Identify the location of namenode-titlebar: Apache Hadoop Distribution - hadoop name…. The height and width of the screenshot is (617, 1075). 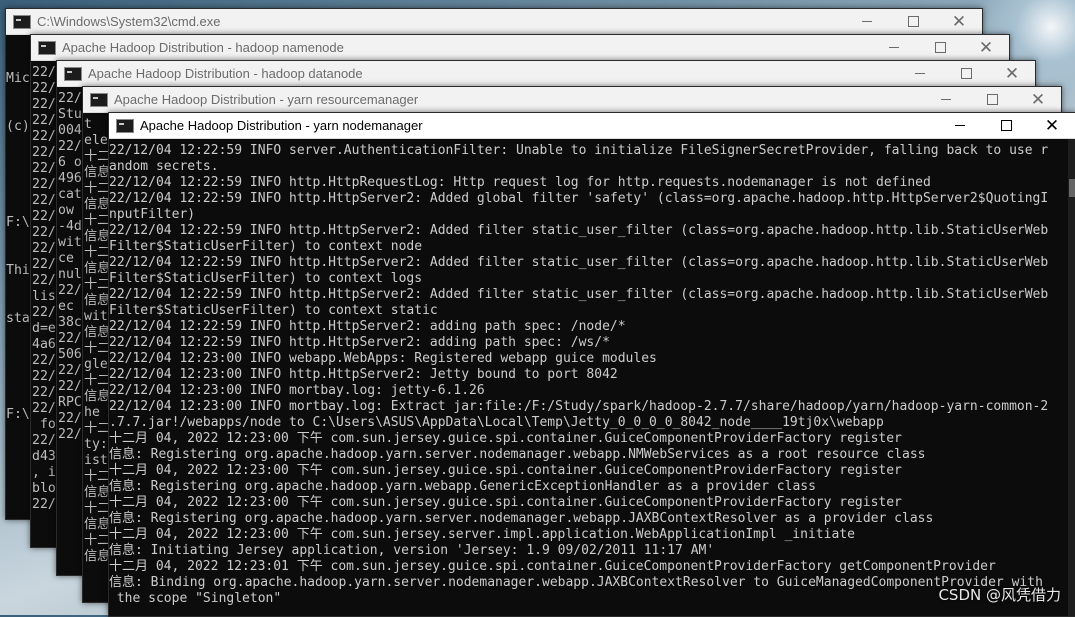
(520, 48).